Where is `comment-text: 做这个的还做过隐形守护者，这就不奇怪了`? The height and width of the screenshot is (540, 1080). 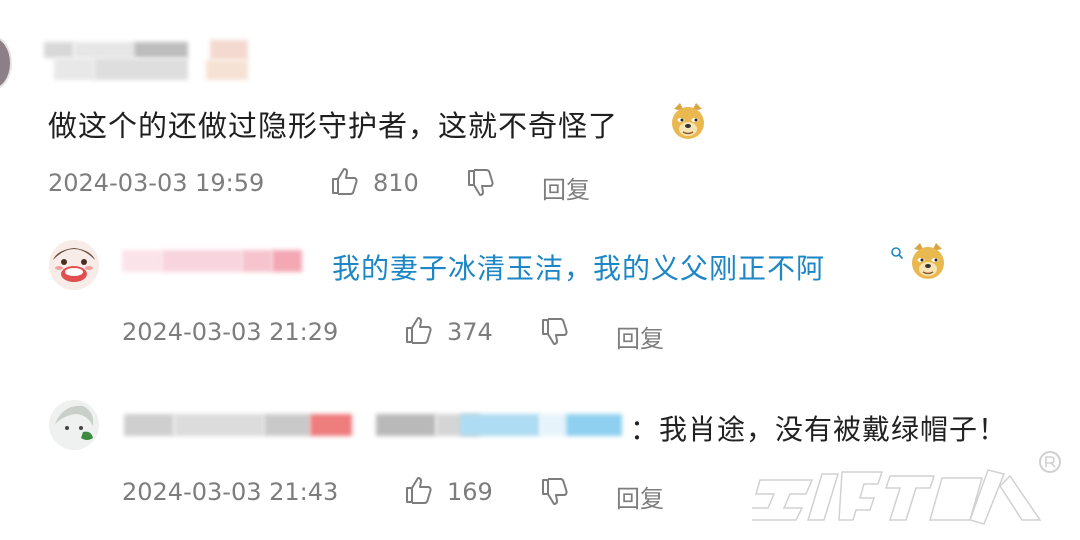
comment-text: 做这个的还做过隐形守护者，这就不奇怪了 is located at coordinates (333, 126).